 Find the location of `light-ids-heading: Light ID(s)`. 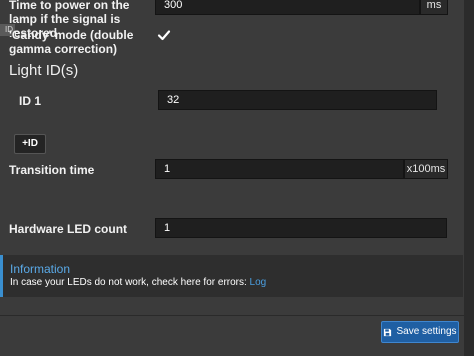

light-ids-heading: Light ID(s) is located at coordinates (44, 70).